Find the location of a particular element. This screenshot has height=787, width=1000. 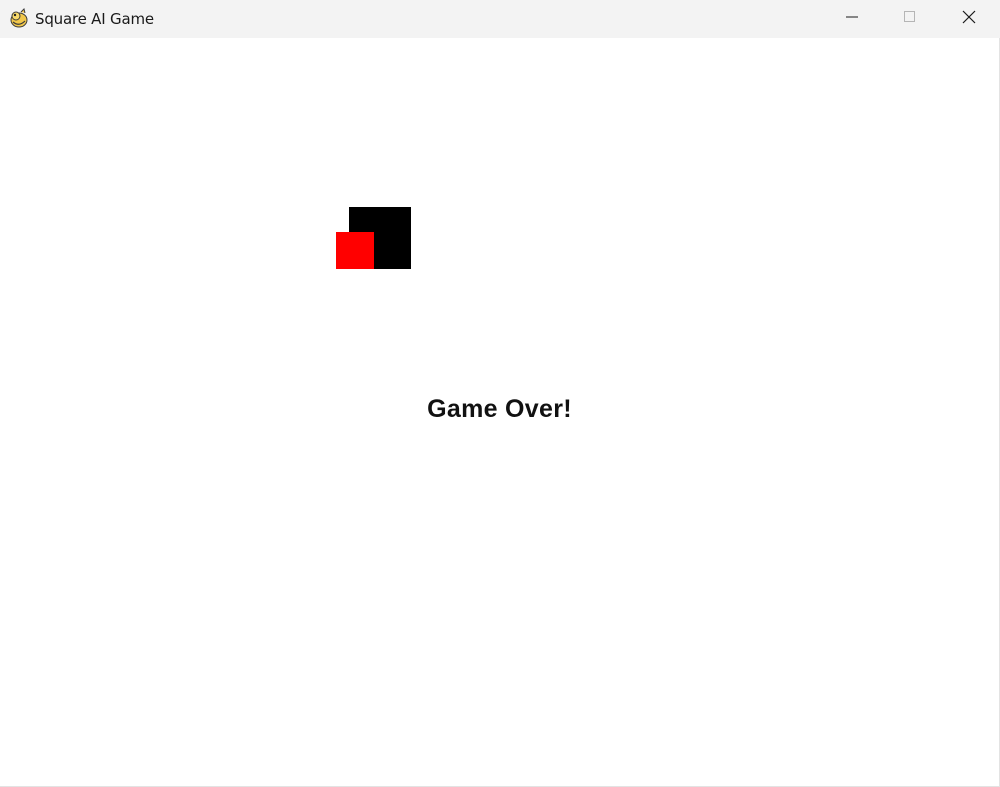

maximize-icon is located at coordinates (910, 19).